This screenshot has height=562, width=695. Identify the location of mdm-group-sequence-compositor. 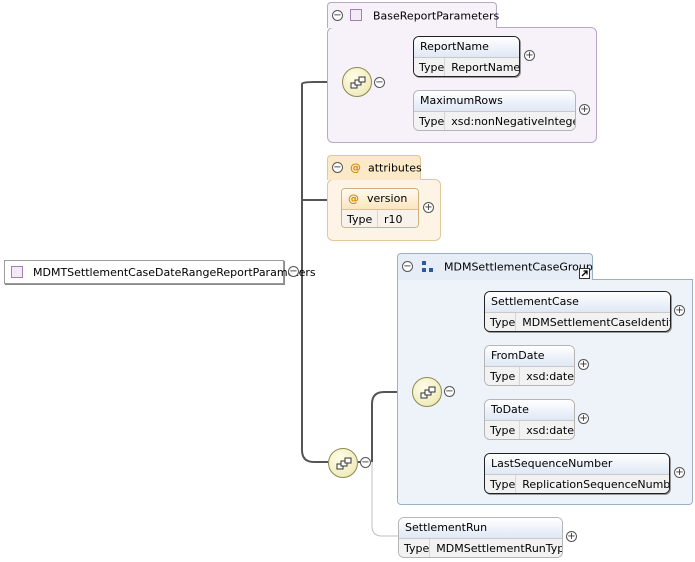
(427, 392).